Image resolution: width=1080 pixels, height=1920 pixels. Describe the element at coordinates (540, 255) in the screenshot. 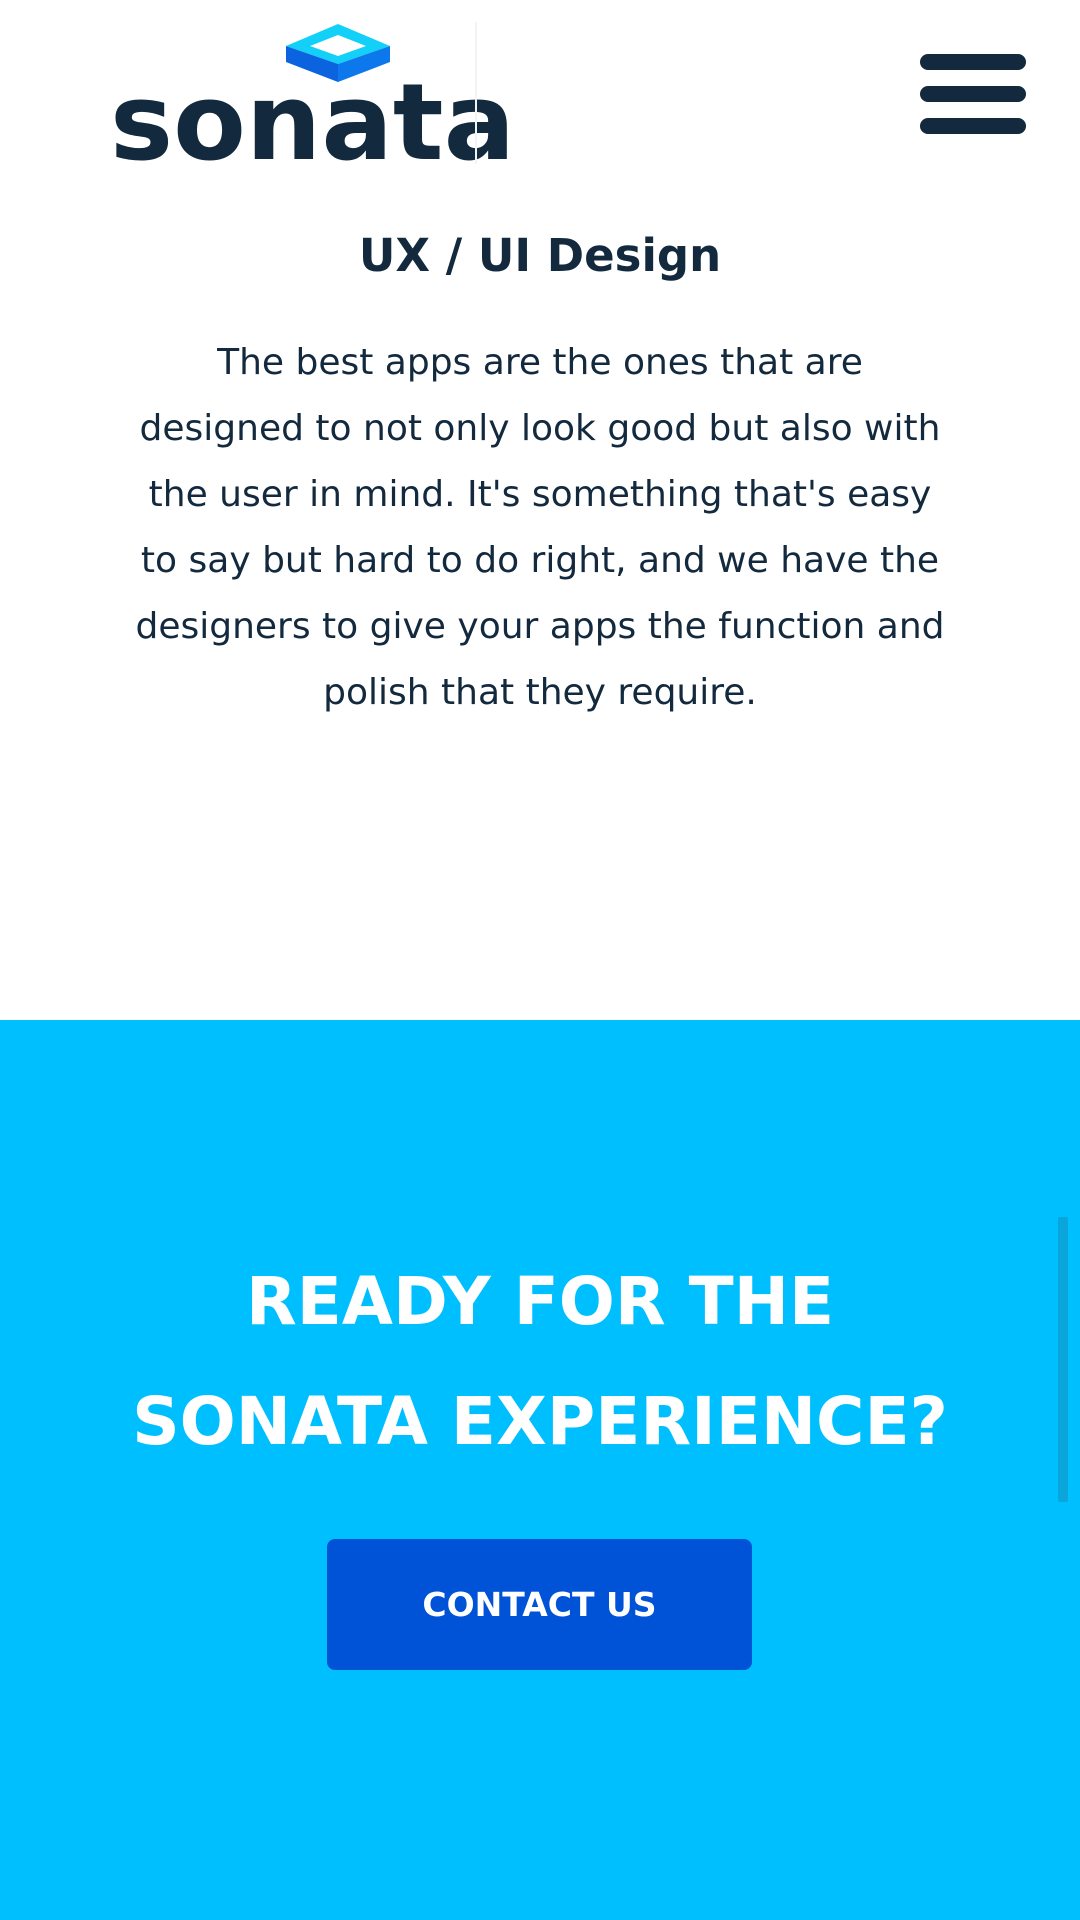

I see `service-title: UX / UI Design` at that location.